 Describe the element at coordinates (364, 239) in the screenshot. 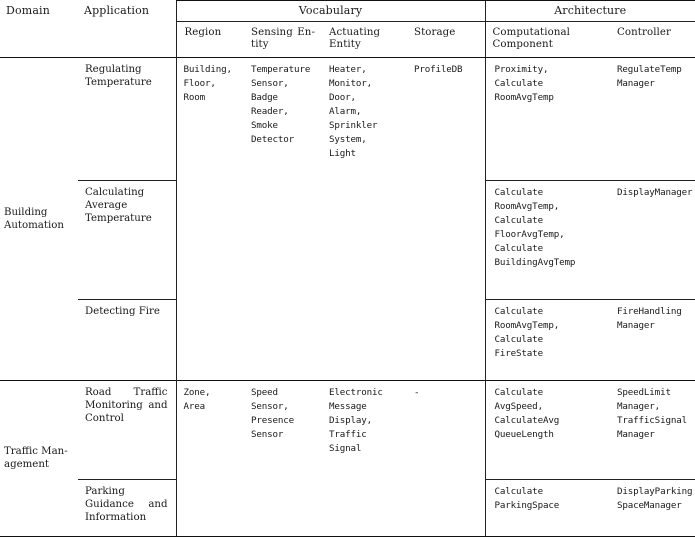

I see `cell-actuating-entity-r2` at that location.